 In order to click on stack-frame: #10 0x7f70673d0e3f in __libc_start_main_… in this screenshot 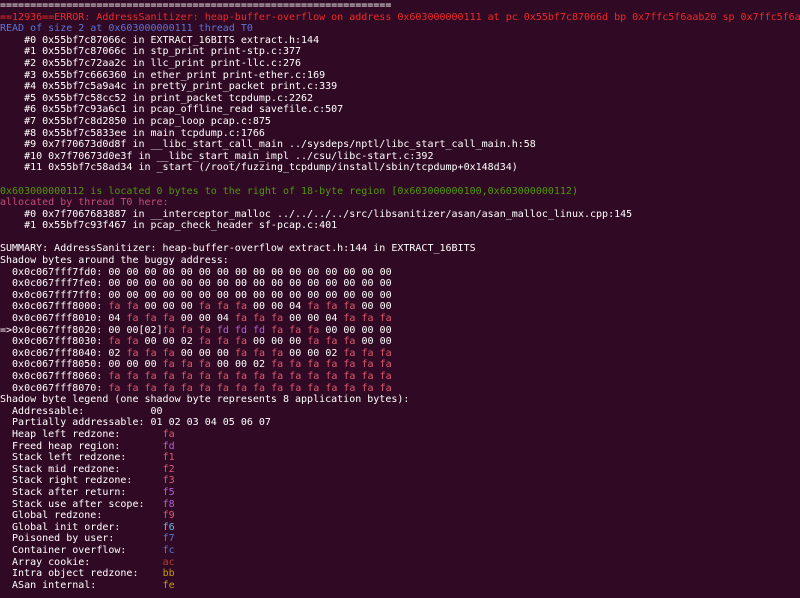, I will do `click(217, 156)`.